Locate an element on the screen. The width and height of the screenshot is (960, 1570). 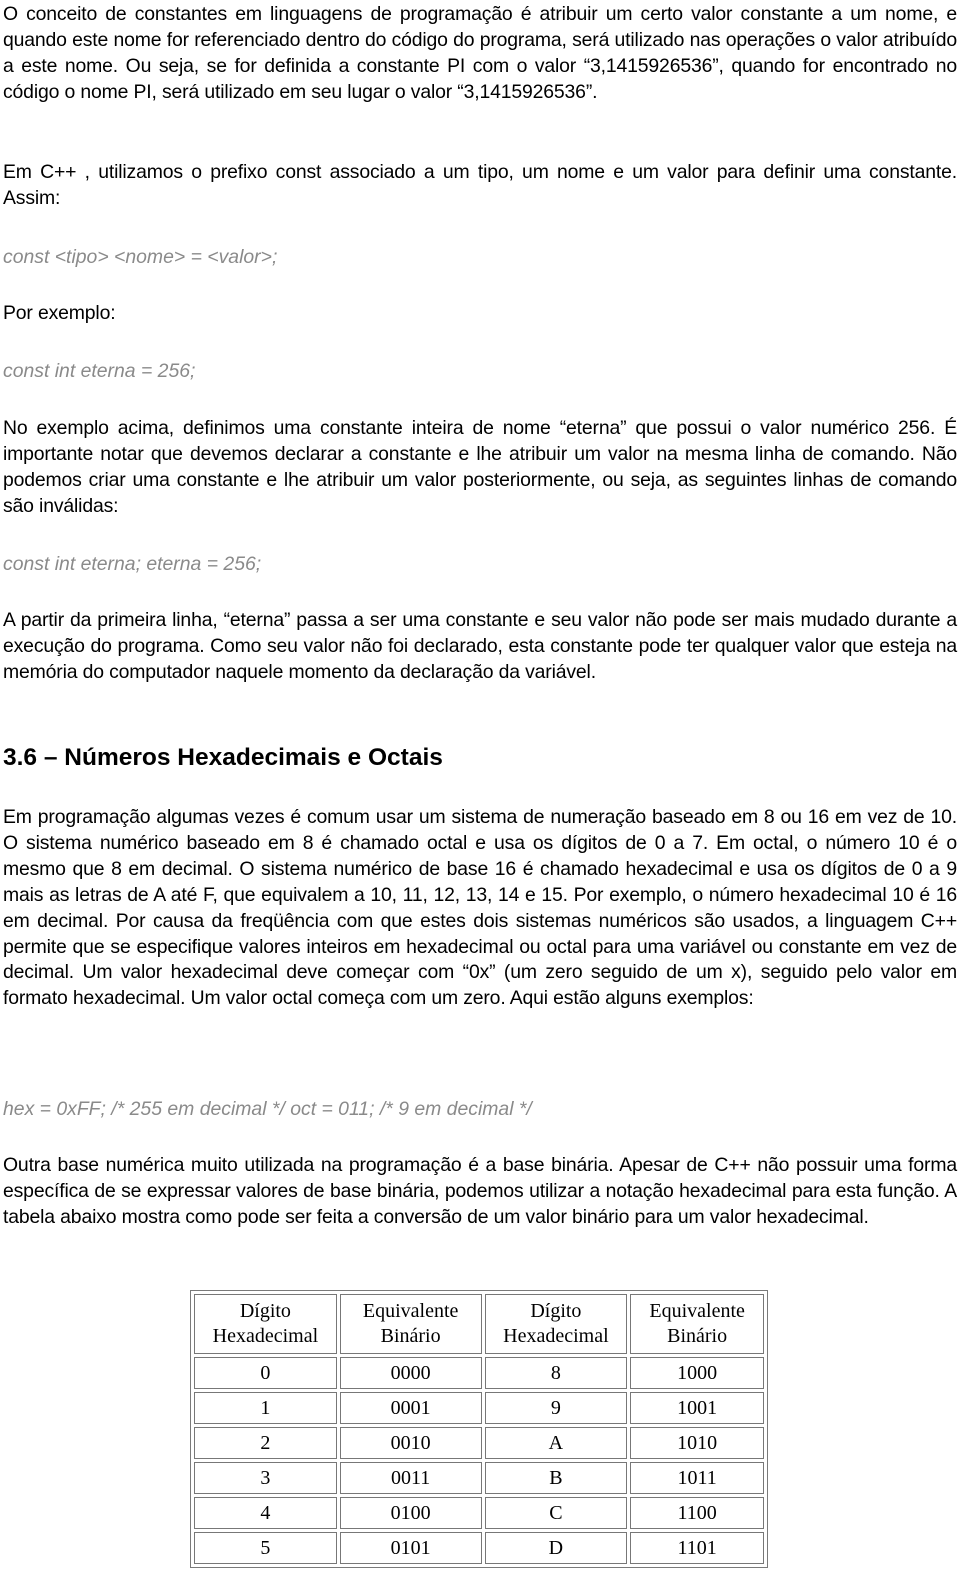
table-cell: 1101 is located at coordinates (697, 1548).